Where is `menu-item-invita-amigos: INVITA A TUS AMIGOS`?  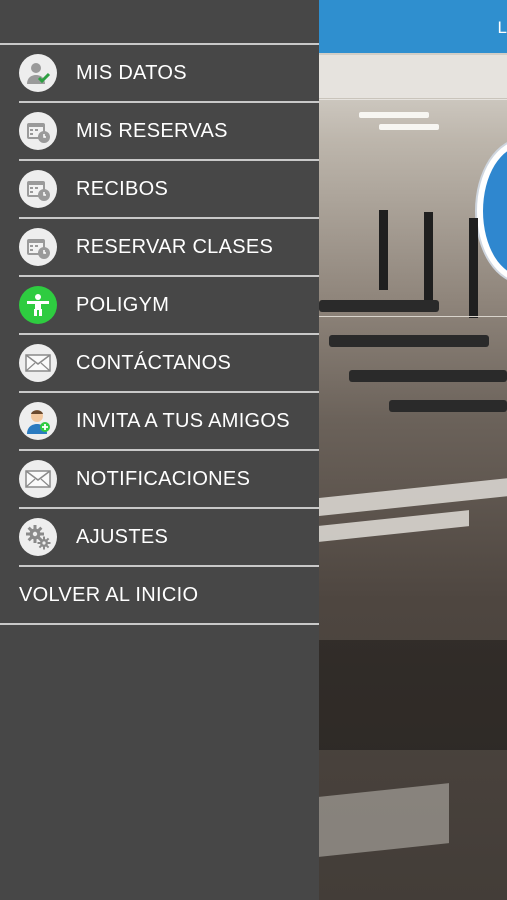
menu-item-invita-amigos: INVITA A TUS AMIGOS is located at coordinates (169, 422).